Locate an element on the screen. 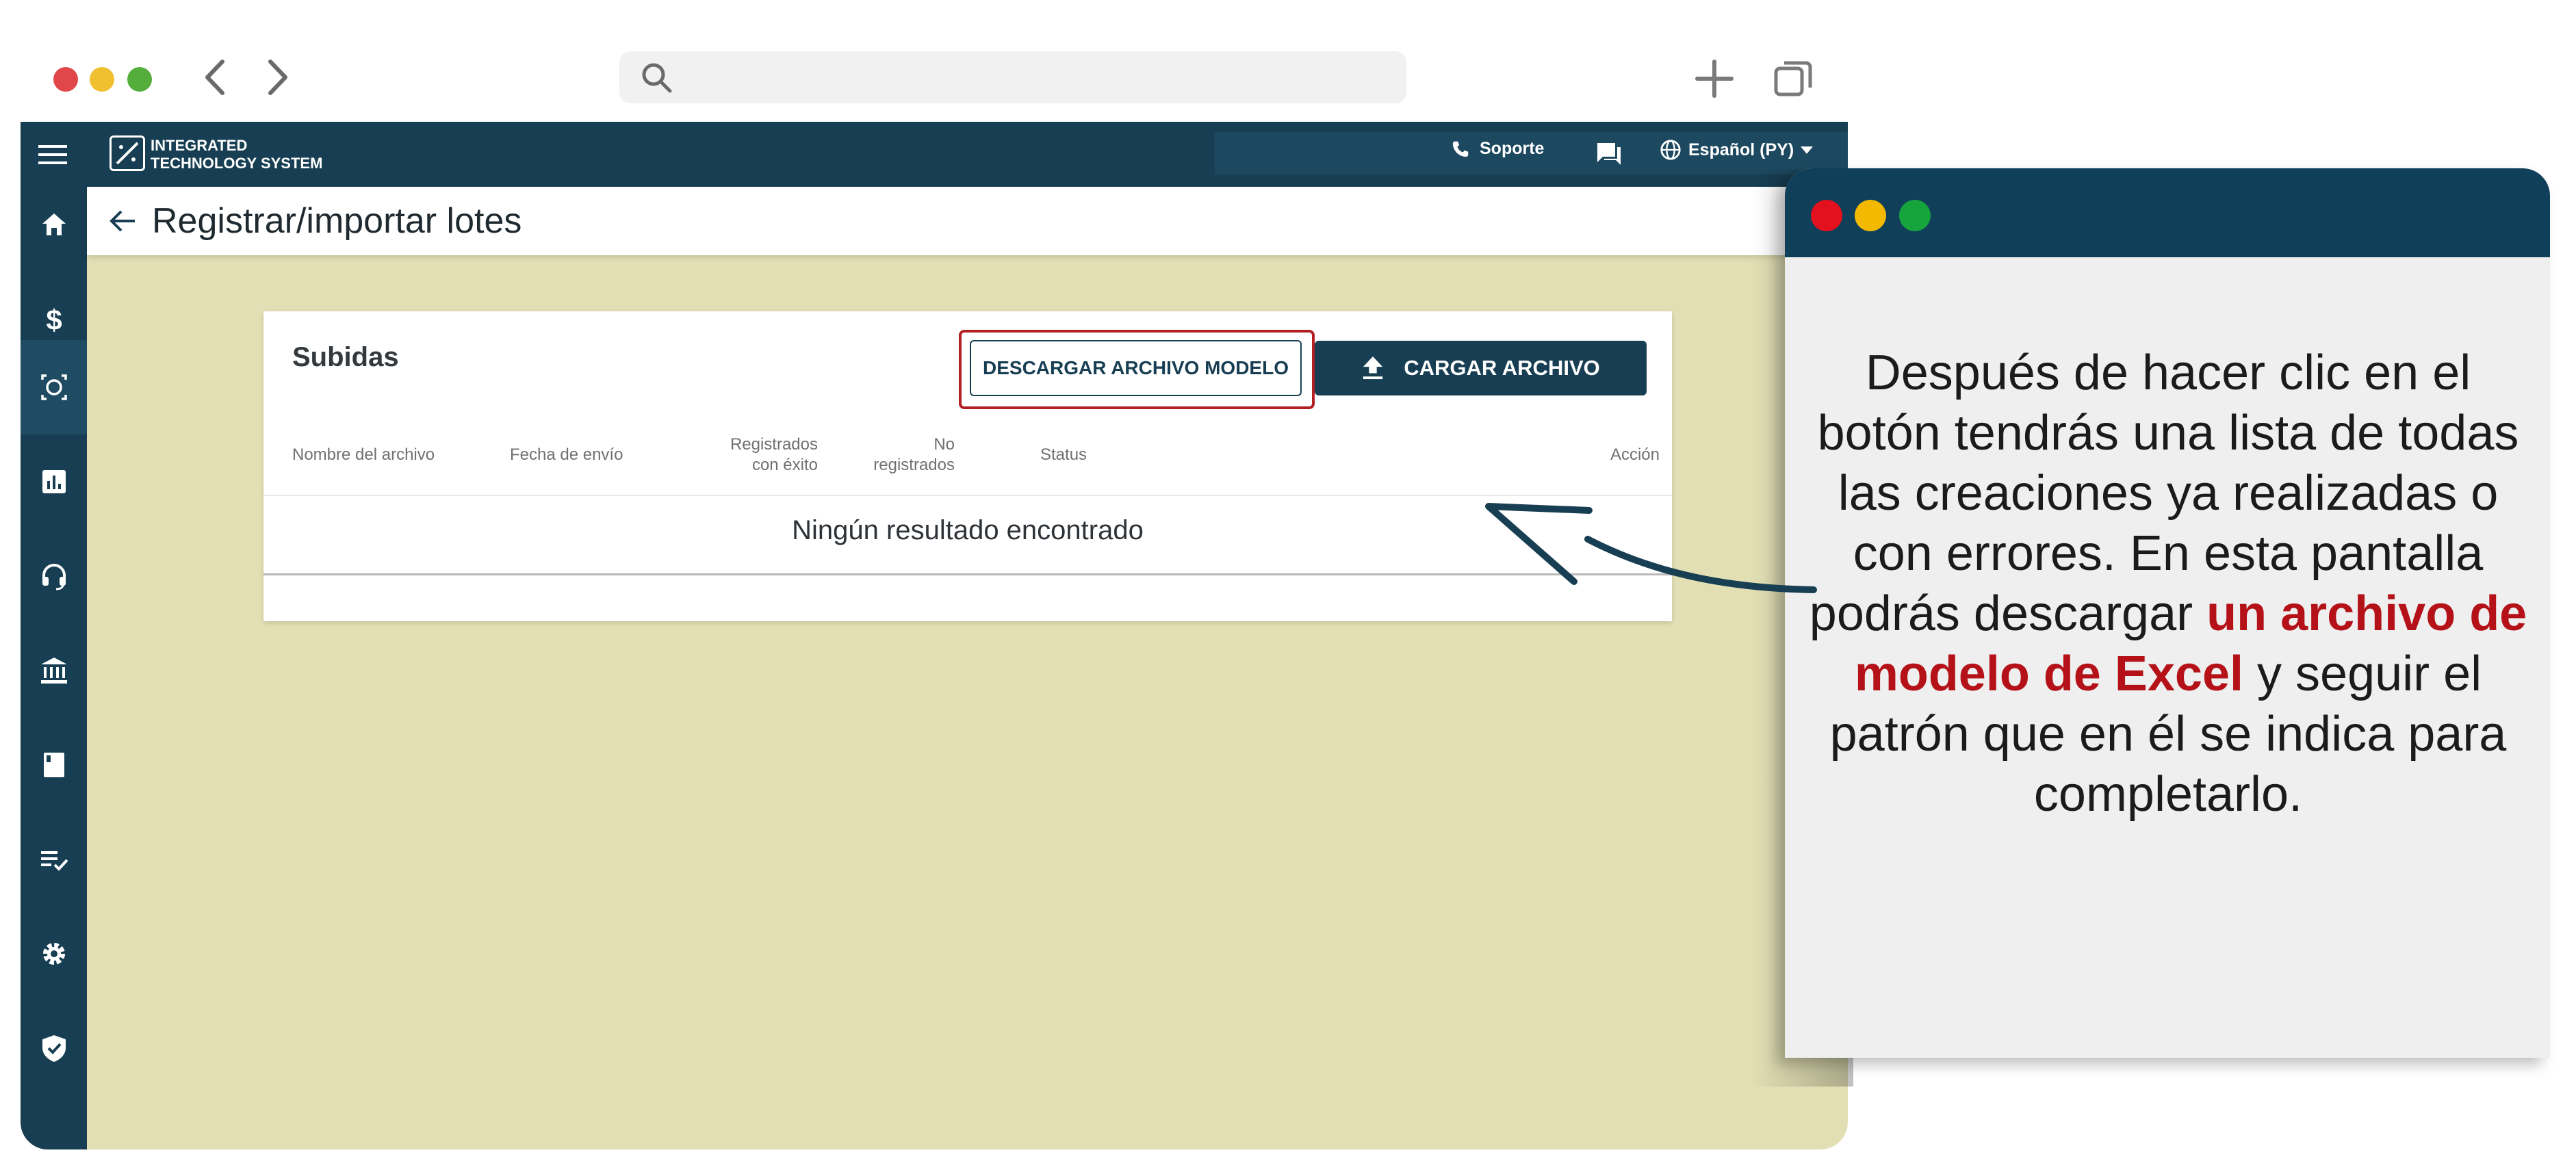  scan-icon is located at coordinates (53, 387).